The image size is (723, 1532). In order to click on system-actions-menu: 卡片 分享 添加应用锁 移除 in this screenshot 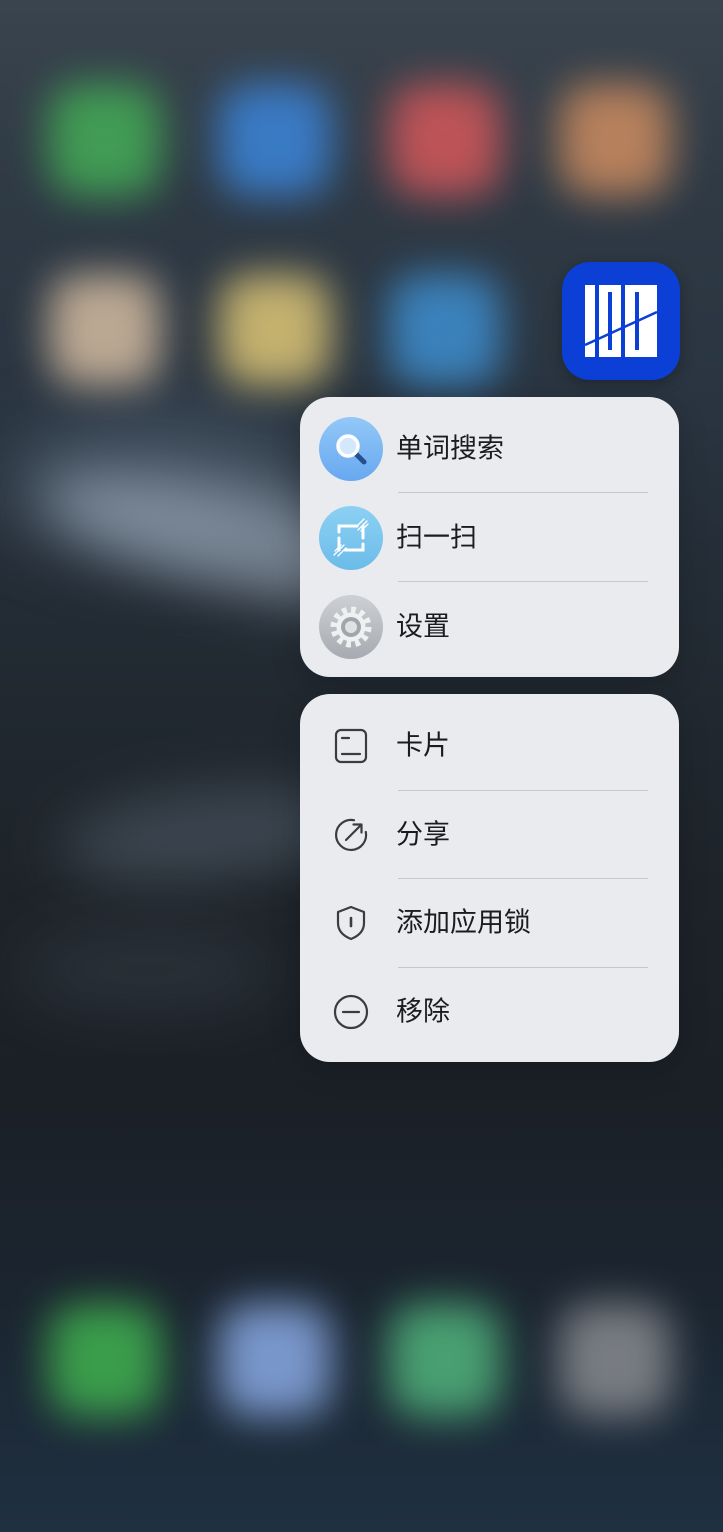, I will do `click(489, 878)`.